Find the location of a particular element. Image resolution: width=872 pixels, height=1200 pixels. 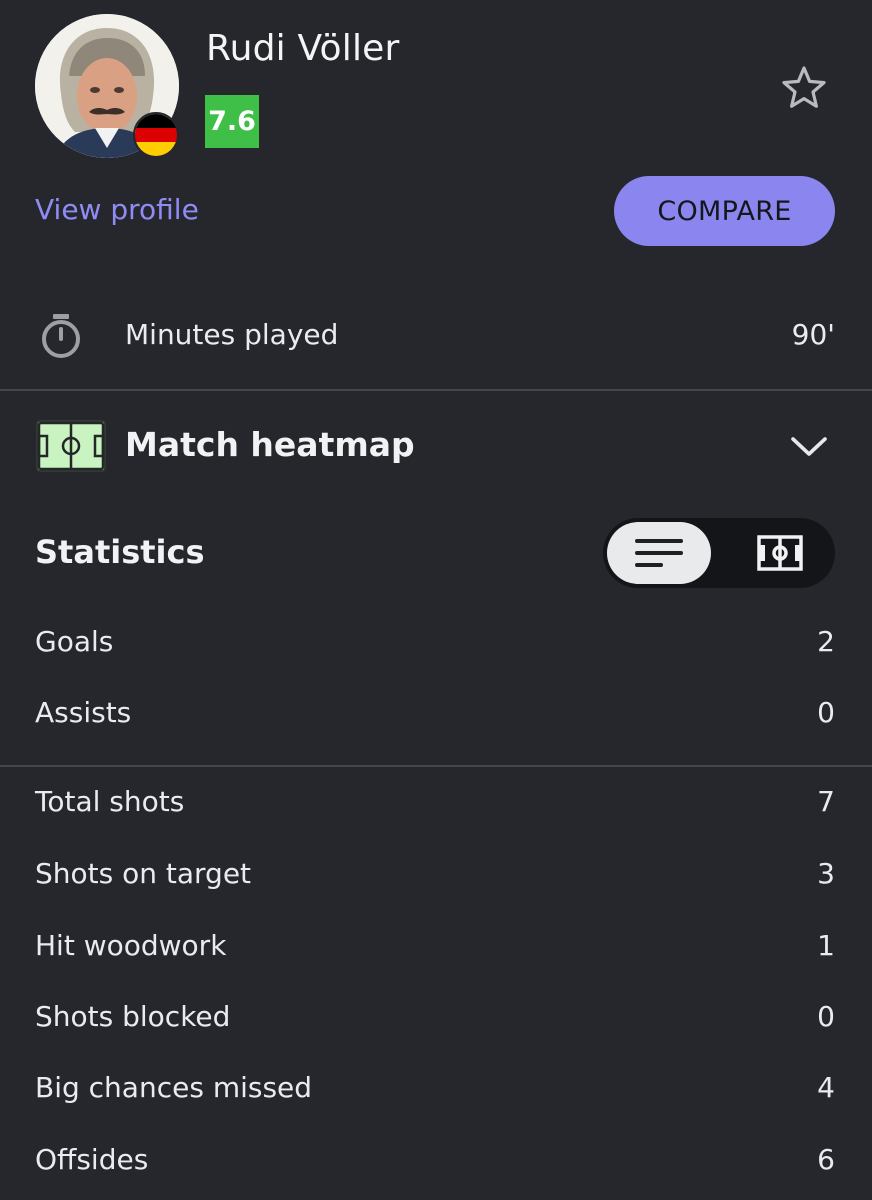

pitch-view-icon is located at coordinates (780, 553).